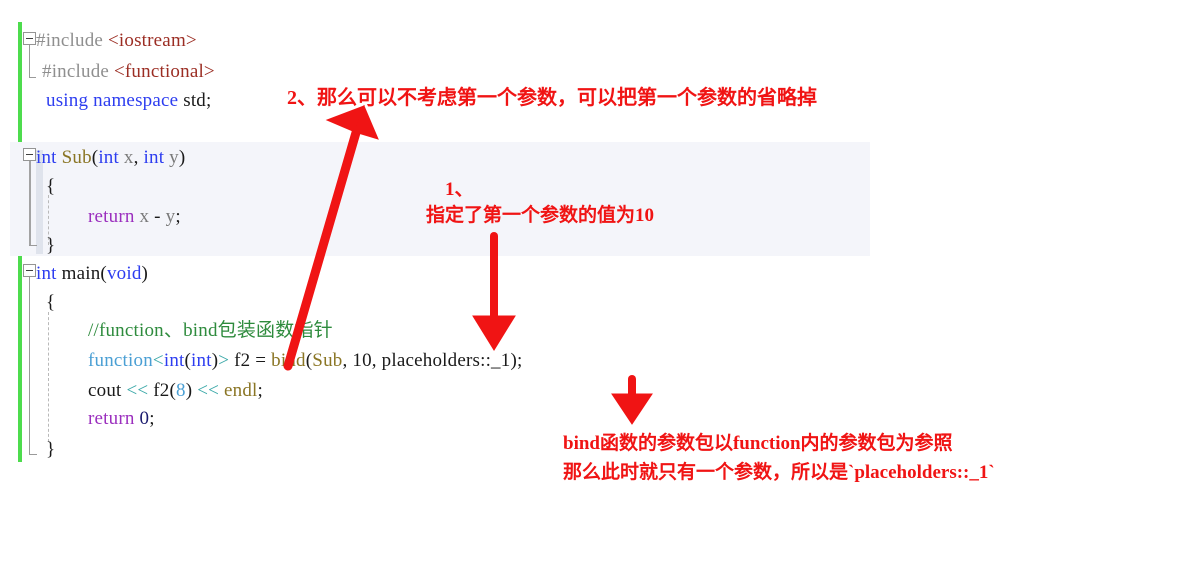 Image resolution: width=1180 pixels, height=565 pixels. Describe the element at coordinates (50, 186) in the screenshot. I see `line-sub-open-brace: {` at that location.